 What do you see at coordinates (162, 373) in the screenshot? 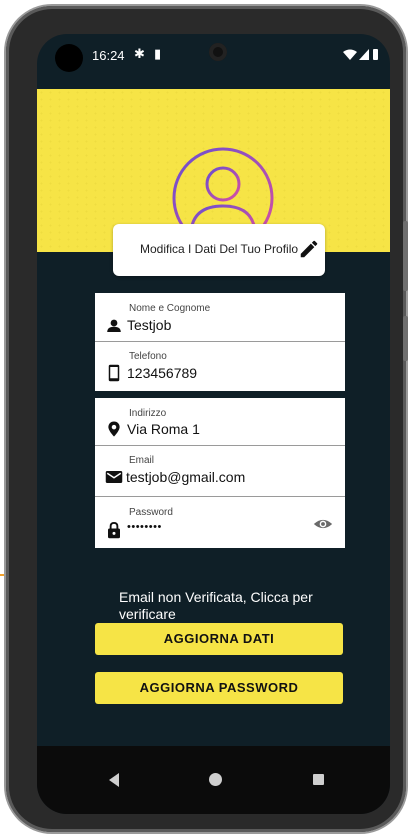
I see `phone-value: 123456789` at bounding box center [162, 373].